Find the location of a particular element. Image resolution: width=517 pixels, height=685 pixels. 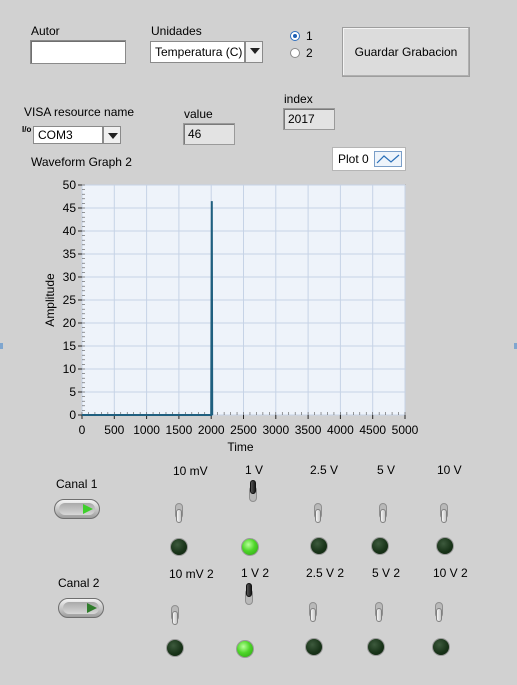

visa-io-icon: I/o is located at coordinates (27, 134).